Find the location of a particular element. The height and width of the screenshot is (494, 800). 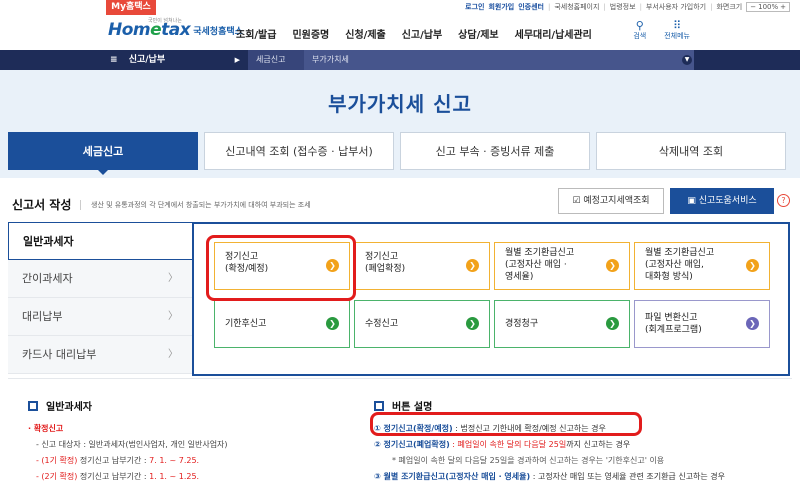

menu-simplified-taxpayer: 간이과세자 〉 is located at coordinates (100, 279).